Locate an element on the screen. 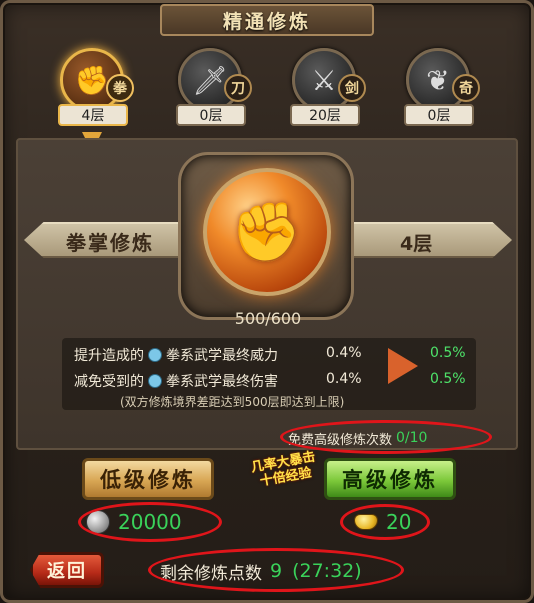 This screenshot has height=603, width=534. tab-blade: 🗡 刀 0层 is located at coordinates (214, 90).